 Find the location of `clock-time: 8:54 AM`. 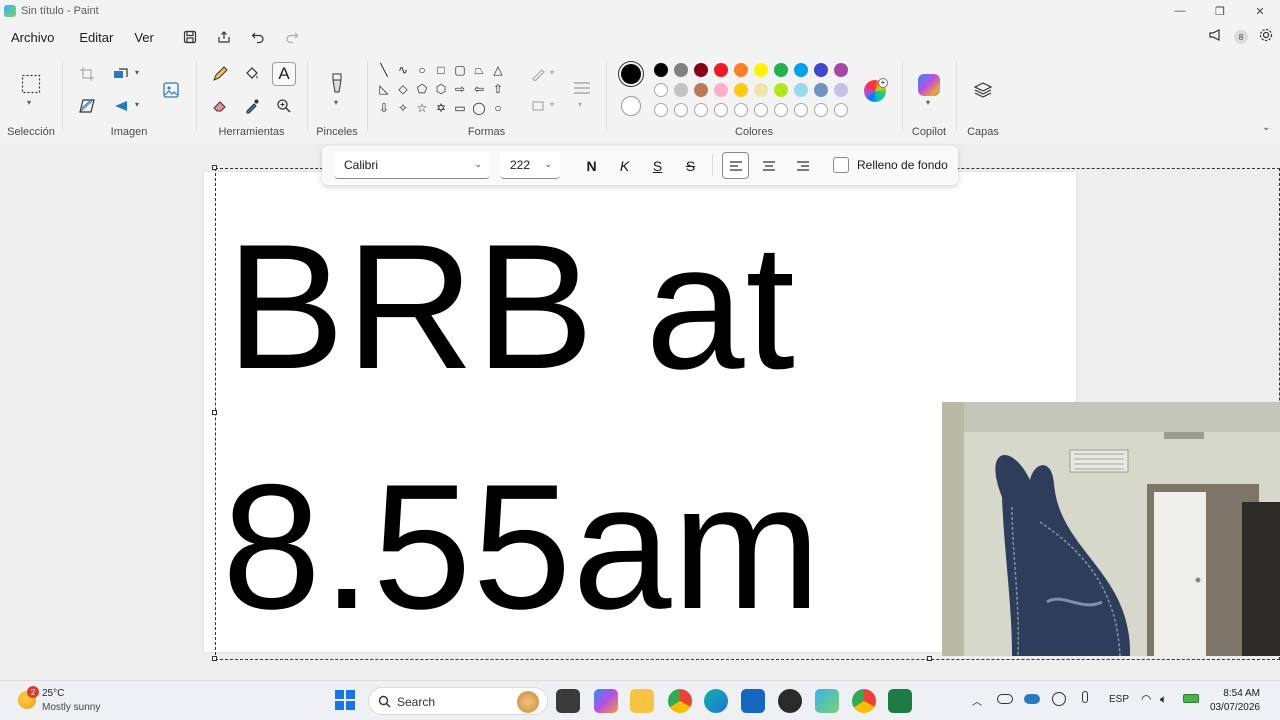

clock-time: 8:54 AM is located at coordinates (1241, 693).